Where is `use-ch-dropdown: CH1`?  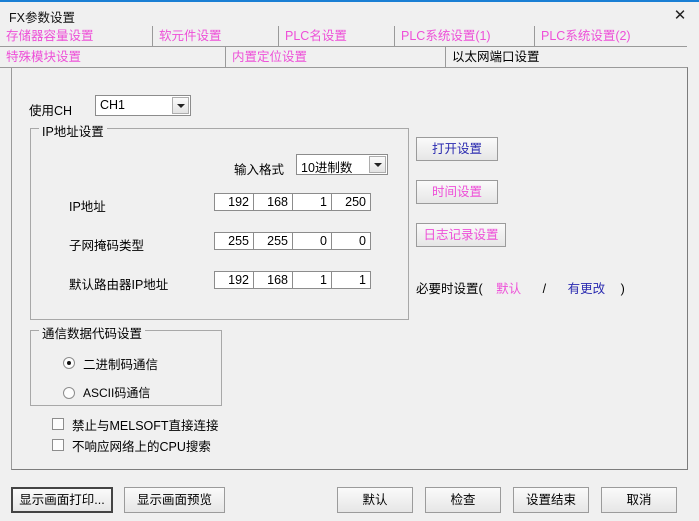
use-ch-dropdown: CH1 is located at coordinates (143, 105).